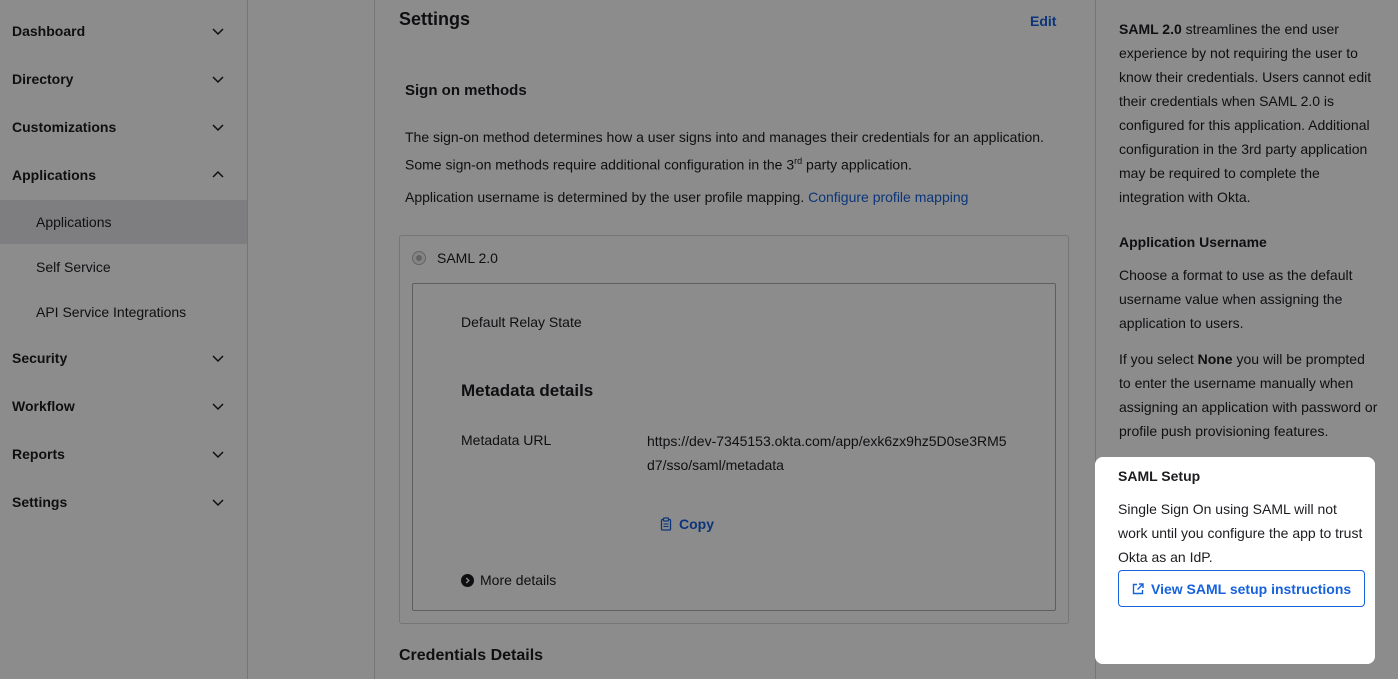 The image size is (1398, 679). What do you see at coordinates (73, 267) in the screenshot?
I see `sub-item-label: Self Service` at bounding box center [73, 267].